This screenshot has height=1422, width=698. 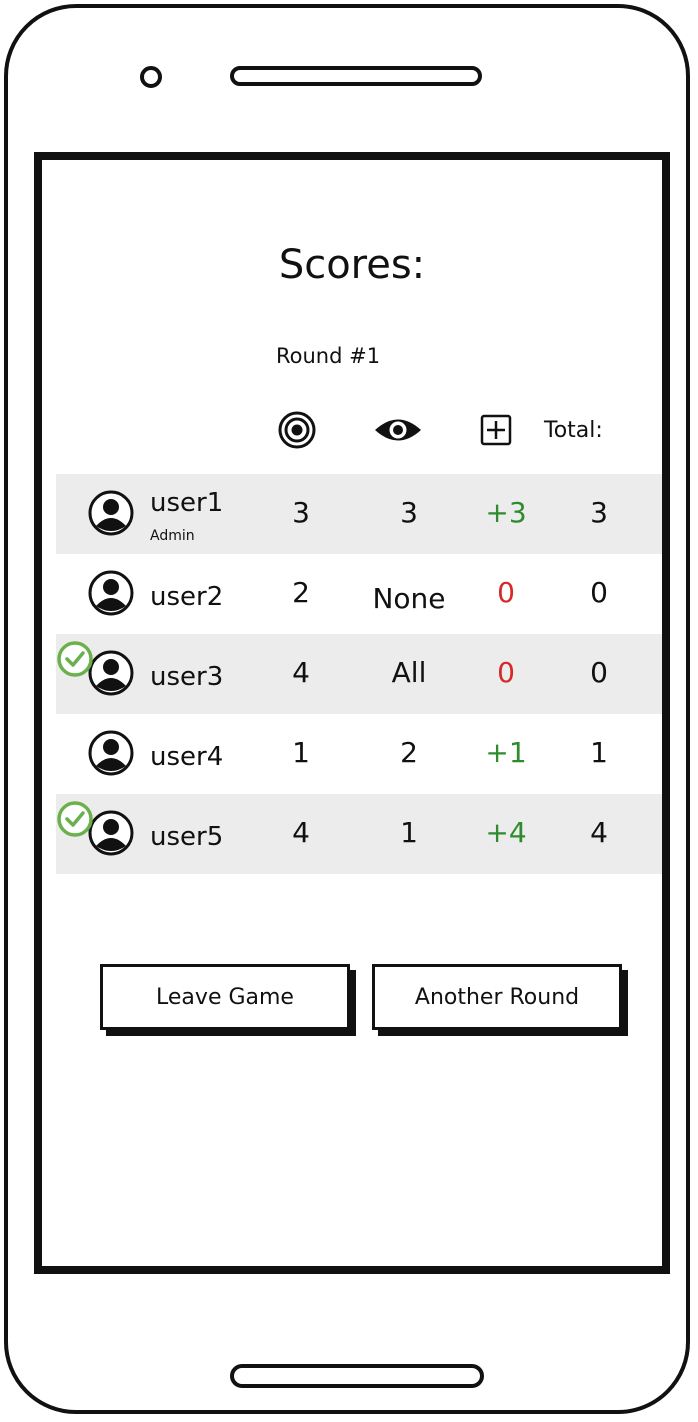 What do you see at coordinates (599, 832) in the screenshot?
I see `total-cell: 4` at bounding box center [599, 832].